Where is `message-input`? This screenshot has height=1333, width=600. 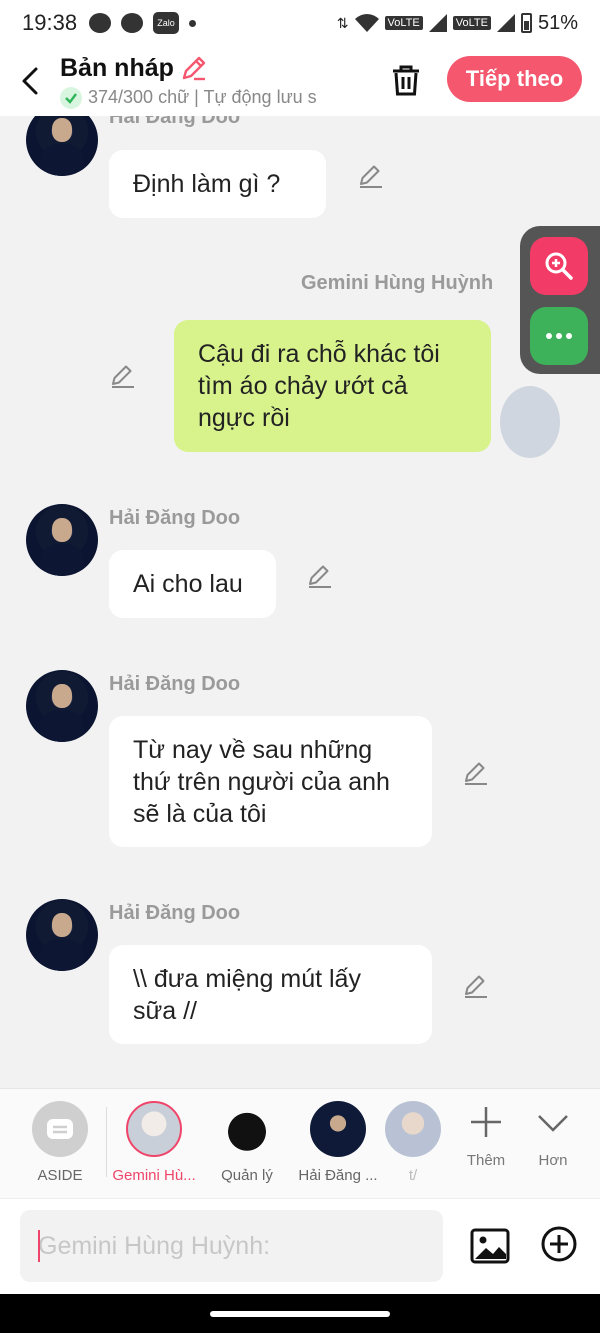
message-input is located at coordinates (231, 1246).